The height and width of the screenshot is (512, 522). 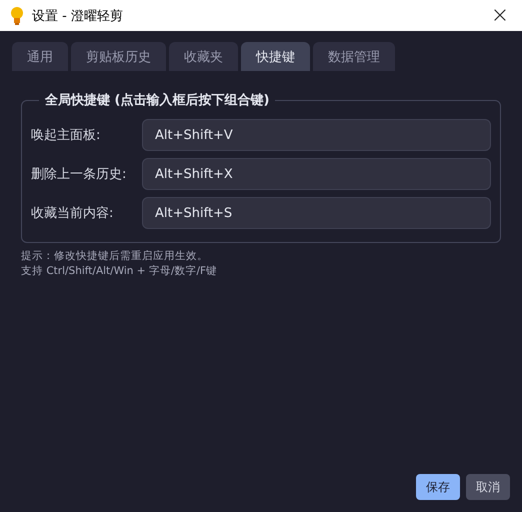 I want to click on field-label: 收藏当前内容:, so click(x=72, y=213).